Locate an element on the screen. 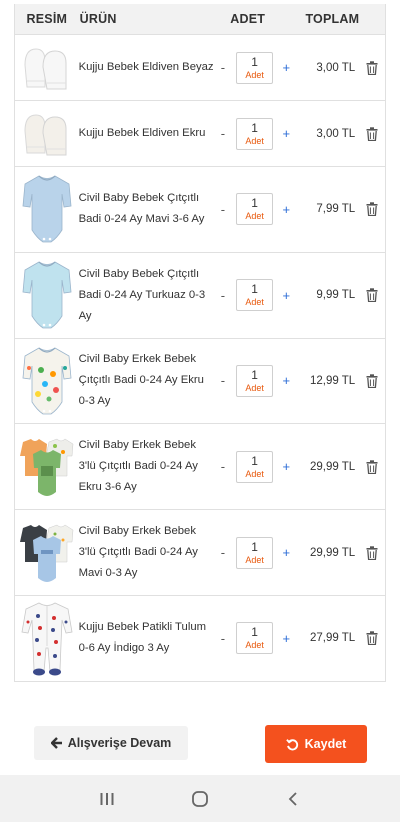 This screenshot has height=822, width=400. home-icon is located at coordinates (200, 798).